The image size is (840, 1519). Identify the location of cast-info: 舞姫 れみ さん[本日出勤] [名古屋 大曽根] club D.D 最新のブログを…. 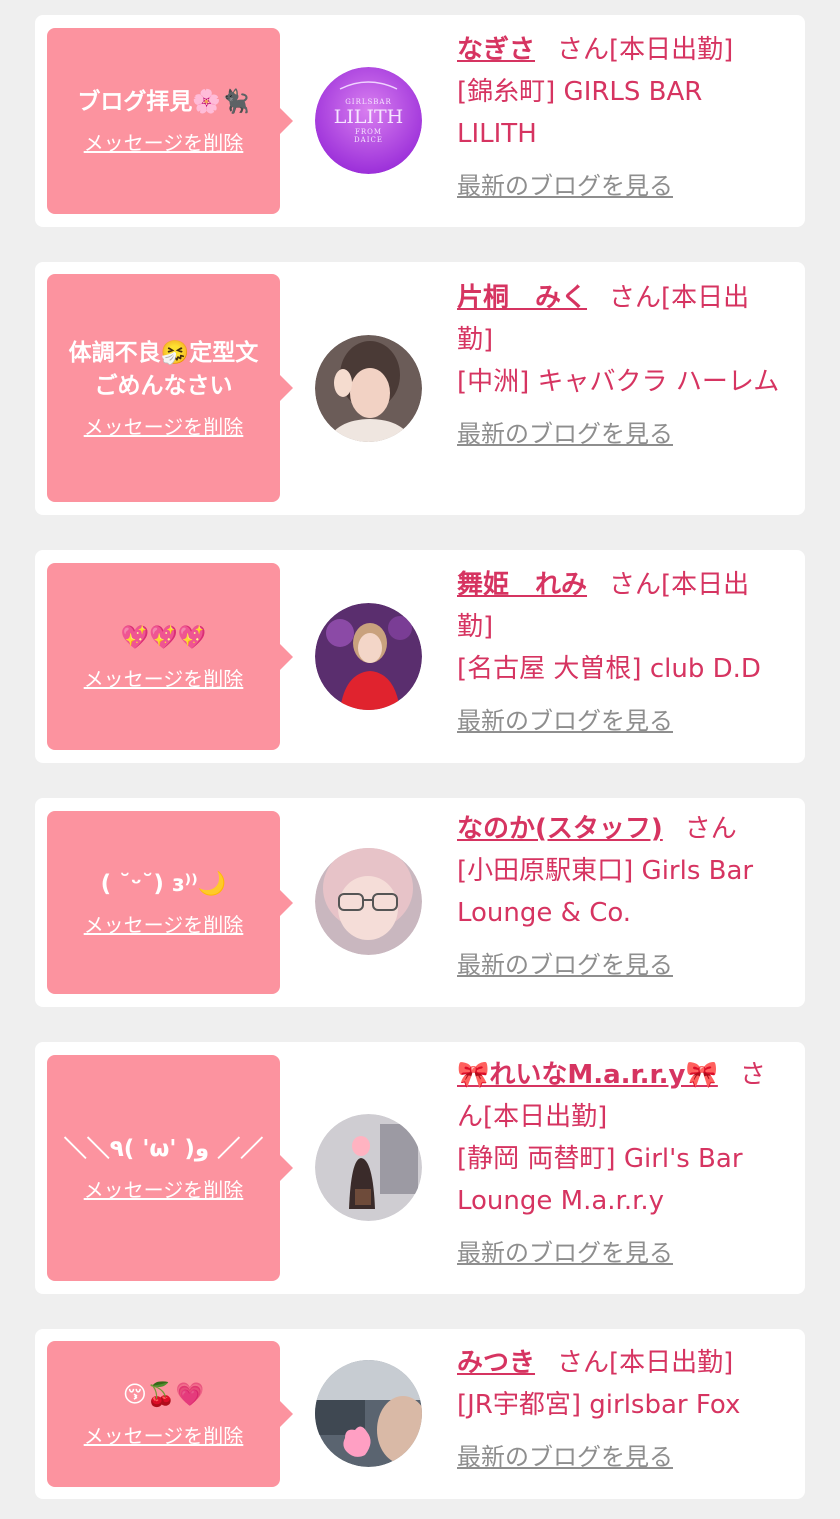
(619, 653).